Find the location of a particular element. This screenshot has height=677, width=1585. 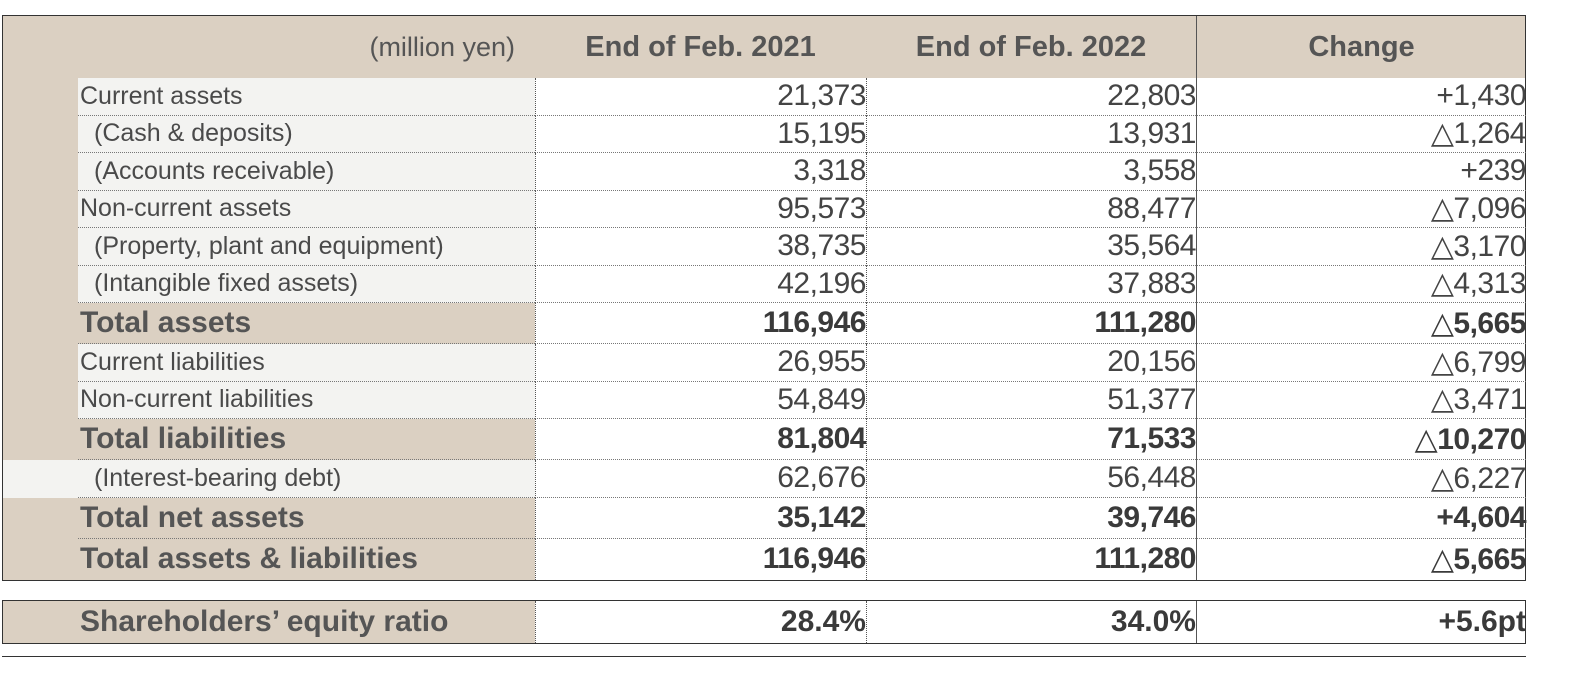

table-row: (Accounts receivable) 3,318 3,558 +239 is located at coordinates (765, 172).